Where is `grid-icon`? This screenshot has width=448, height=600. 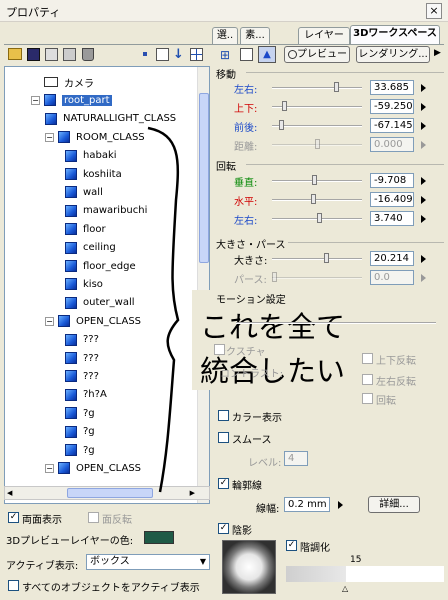
grid-icon is located at coordinates (196, 54).